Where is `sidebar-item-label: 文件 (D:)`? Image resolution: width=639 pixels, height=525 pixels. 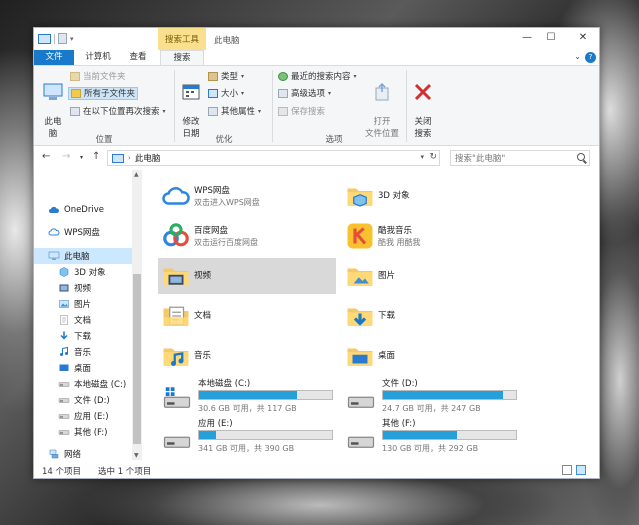 sidebar-item-label: 文件 (D:) is located at coordinates (92, 401).